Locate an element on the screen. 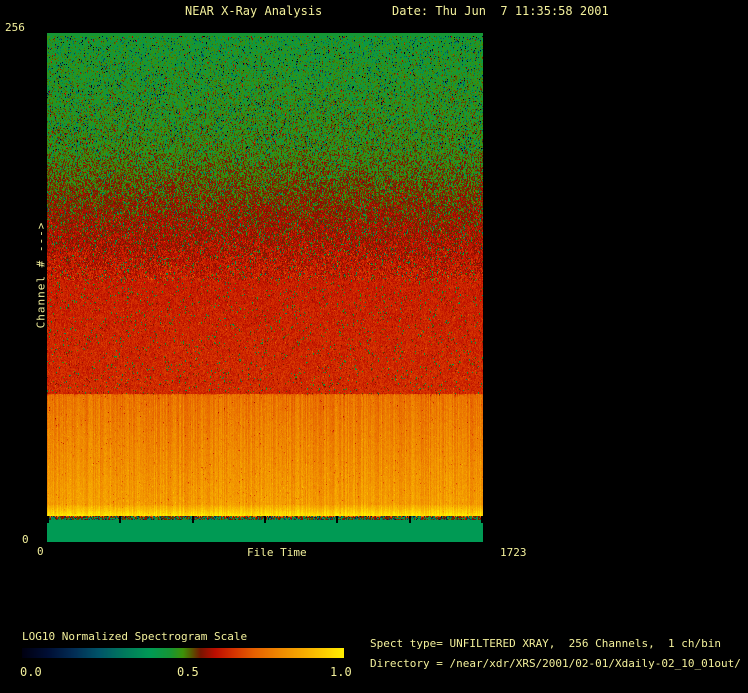 The height and width of the screenshot is (693, 748). page-title: NEAR X-Ray Analysis is located at coordinates (254, 11).